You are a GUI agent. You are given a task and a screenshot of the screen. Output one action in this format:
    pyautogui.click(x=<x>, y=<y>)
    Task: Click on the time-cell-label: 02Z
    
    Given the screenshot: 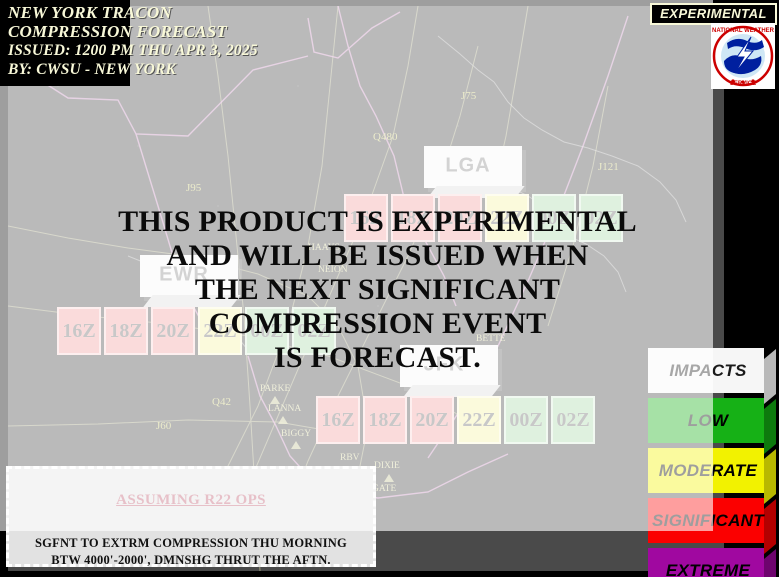 What is the action you would take?
    pyautogui.click(x=573, y=419)
    